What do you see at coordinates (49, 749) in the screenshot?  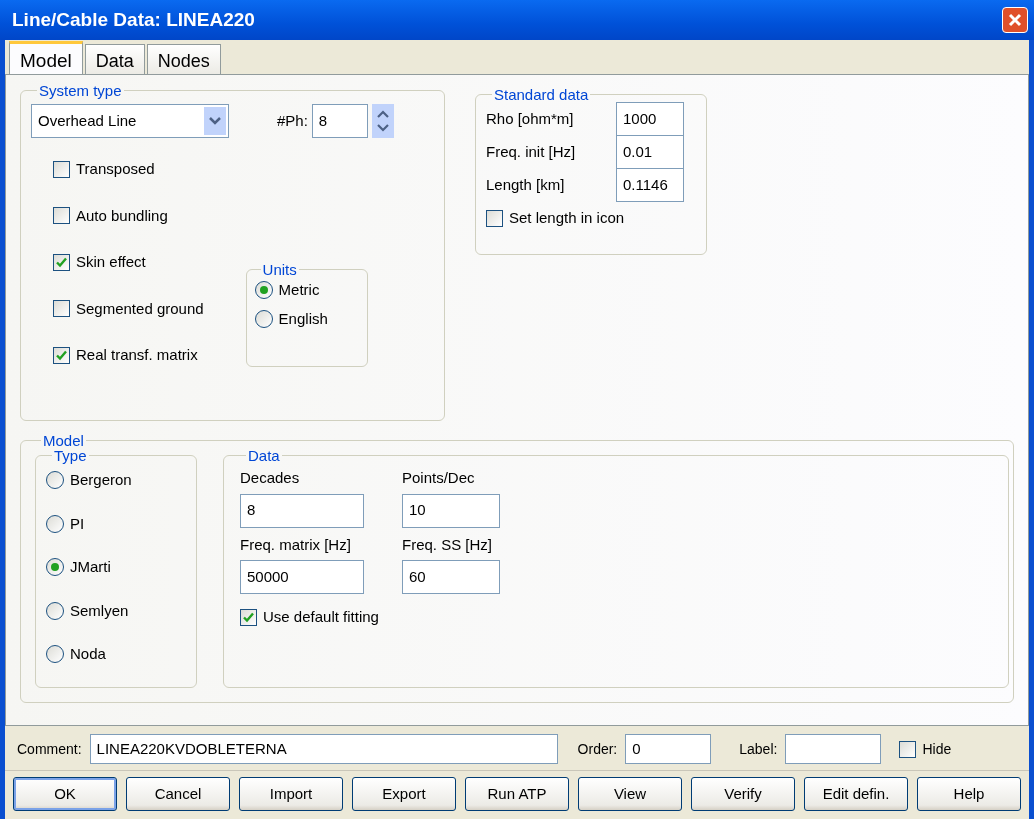 I see `comment-label: Comment:` at bounding box center [49, 749].